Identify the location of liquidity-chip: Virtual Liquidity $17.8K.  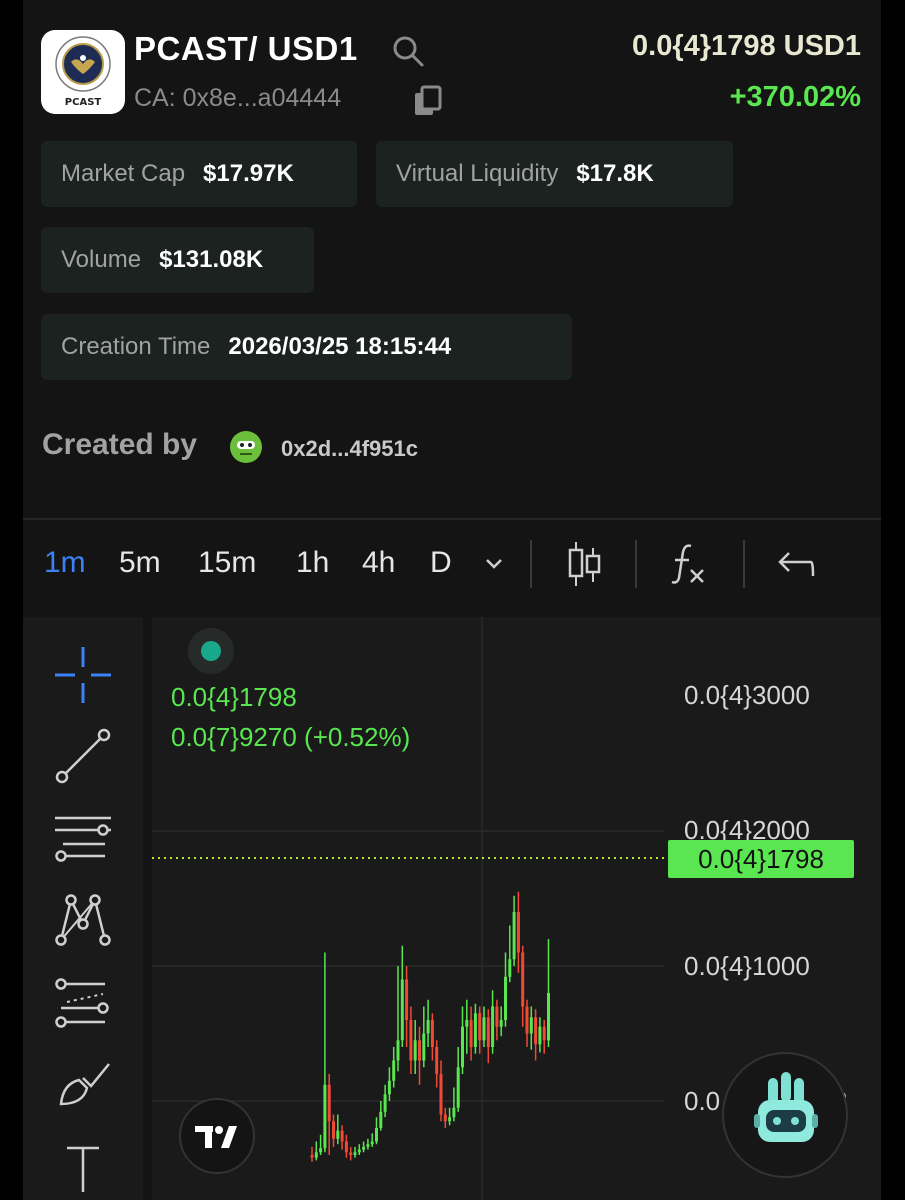
(554, 174).